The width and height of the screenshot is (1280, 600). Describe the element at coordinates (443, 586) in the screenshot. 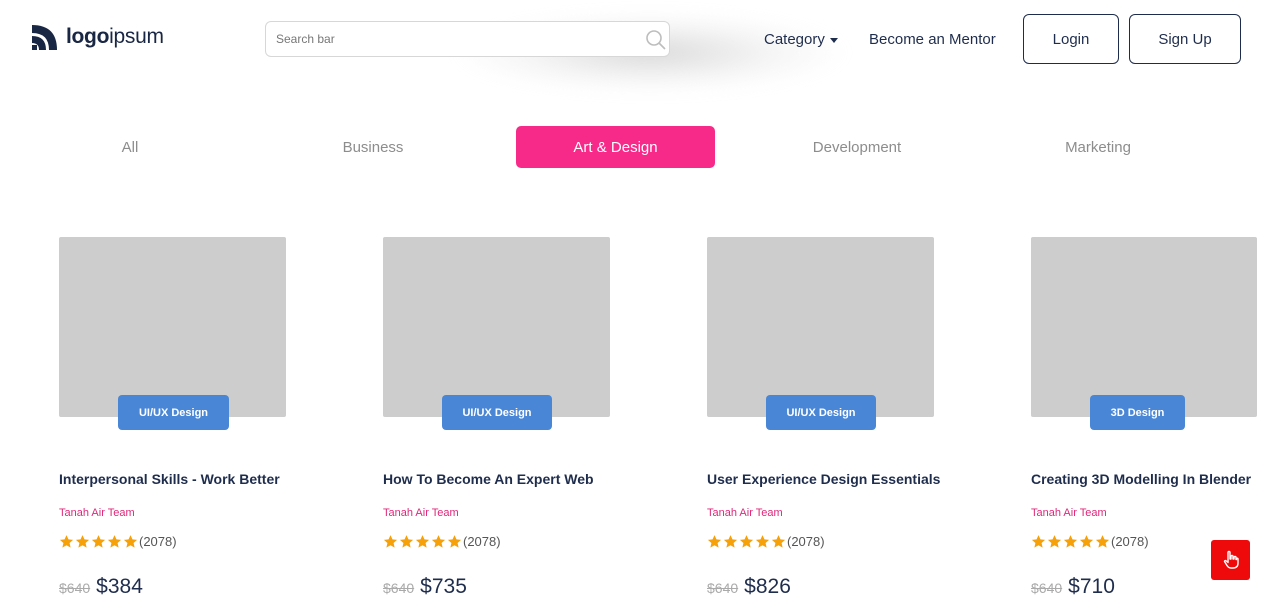

I see `current-price: $735` at that location.